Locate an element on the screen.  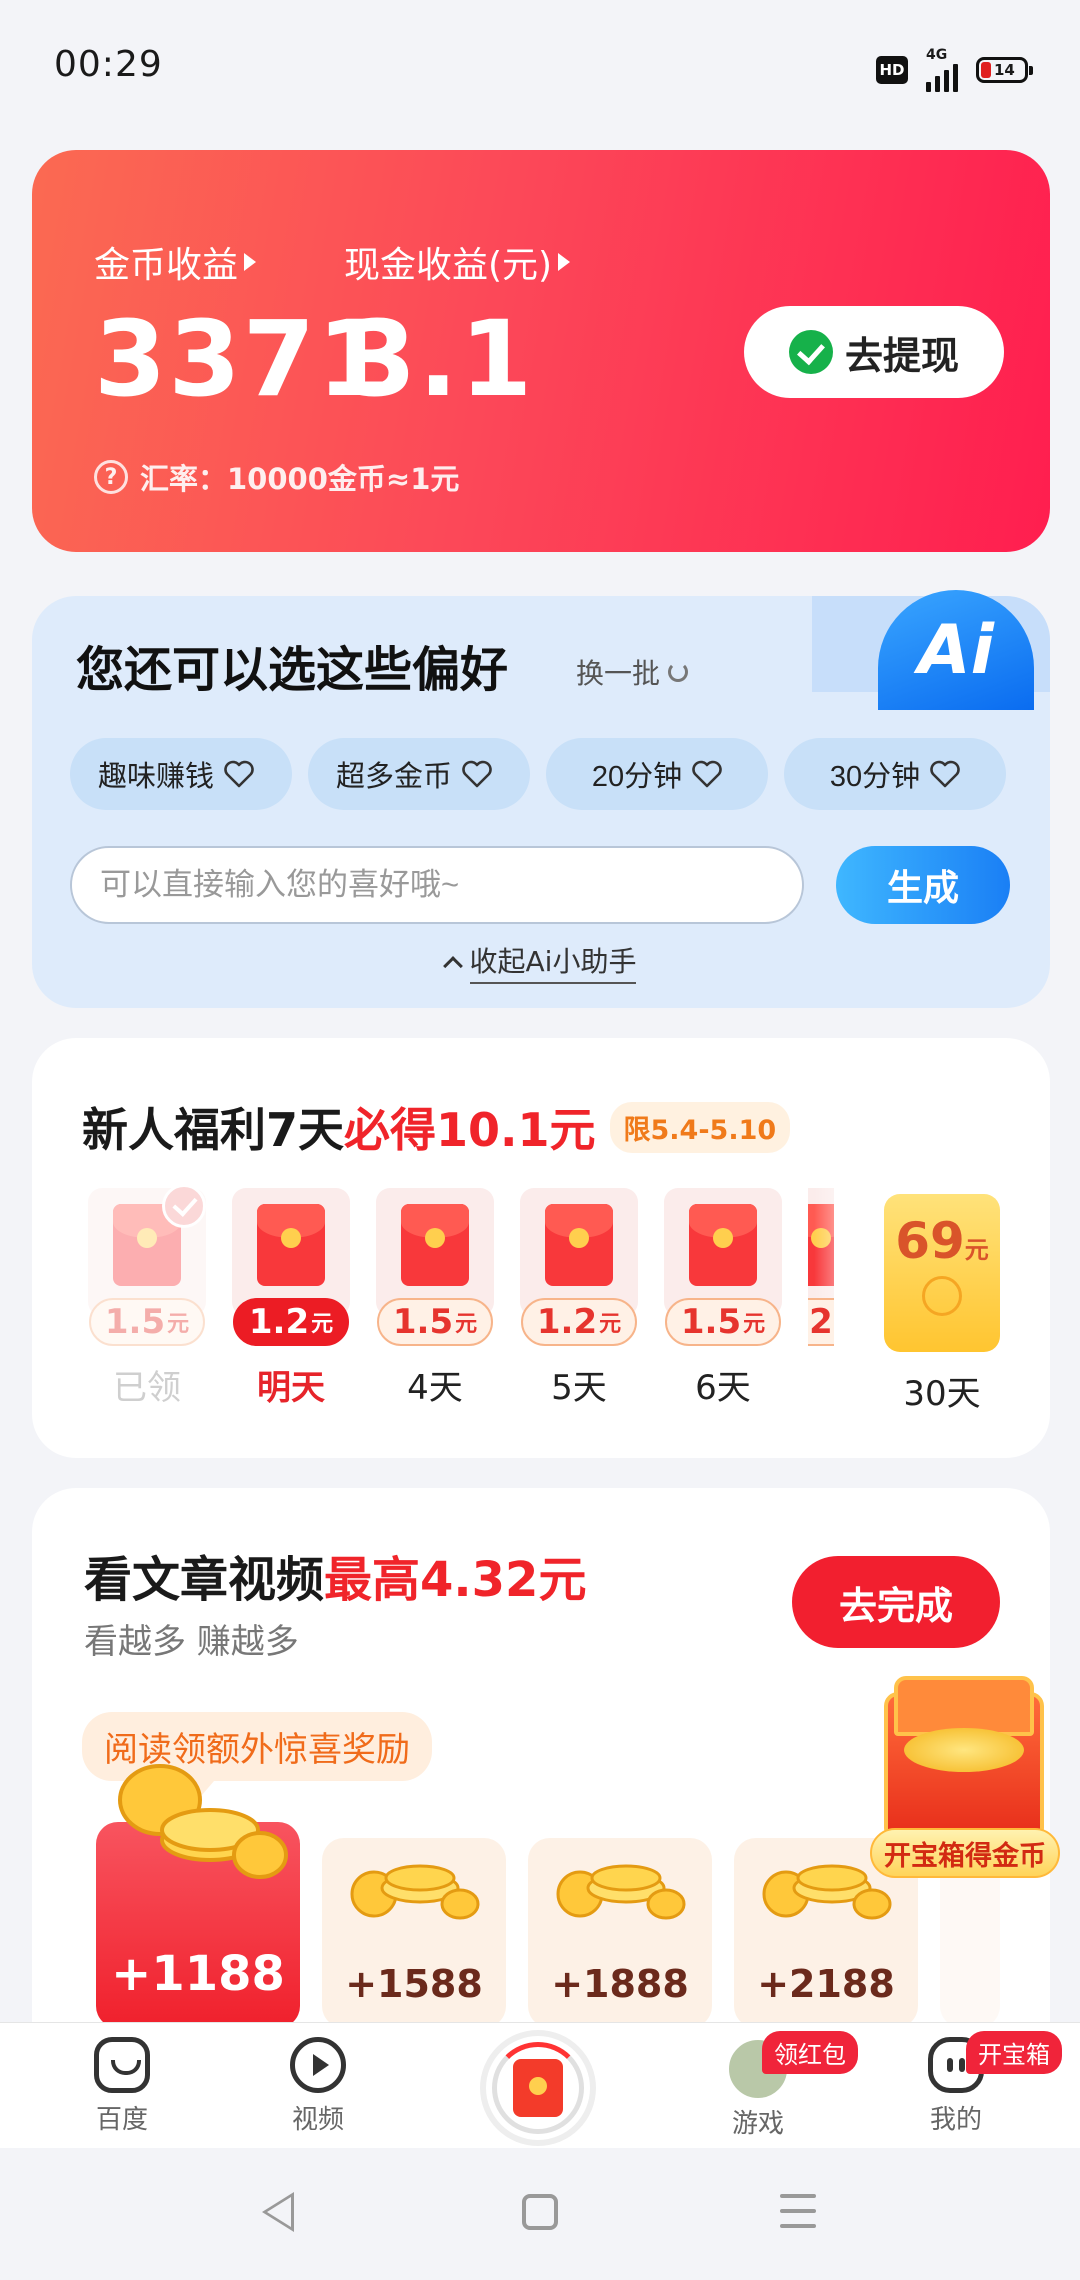
reading-reward: +1188 is located at coordinates (198, 1896).